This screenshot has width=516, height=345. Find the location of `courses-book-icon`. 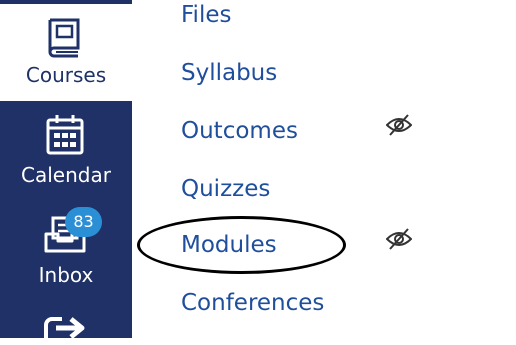

courses-book-icon is located at coordinates (65, 40).